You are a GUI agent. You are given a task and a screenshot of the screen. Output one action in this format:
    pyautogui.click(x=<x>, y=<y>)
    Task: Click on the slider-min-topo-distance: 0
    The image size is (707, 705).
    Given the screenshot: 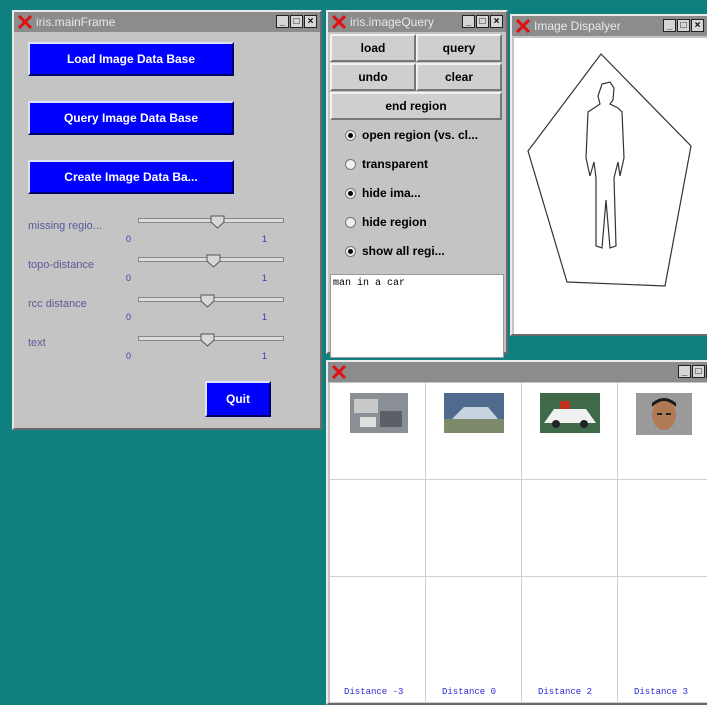 What is the action you would take?
    pyautogui.click(x=129, y=278)
    